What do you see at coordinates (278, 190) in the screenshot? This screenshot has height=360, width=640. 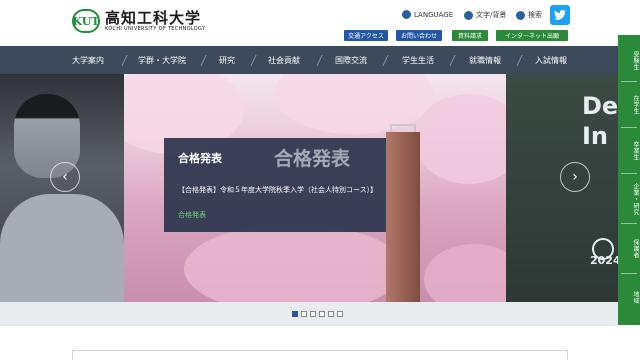 I see `news-card-text: 【合格発表】令和５年度大学院秋季入学（社会人特別コース）】` at bounding box center [278, 190].